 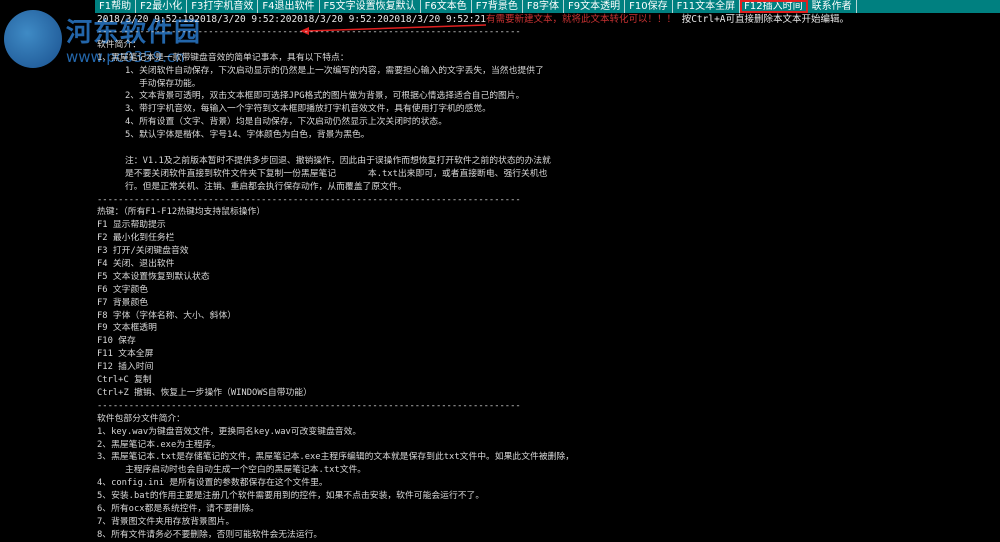 I want to click on intro-line: 1、黑屋笔记本是一款带键盘音效的简单记事本，具有以下特点：, so click(x=223, y=57).